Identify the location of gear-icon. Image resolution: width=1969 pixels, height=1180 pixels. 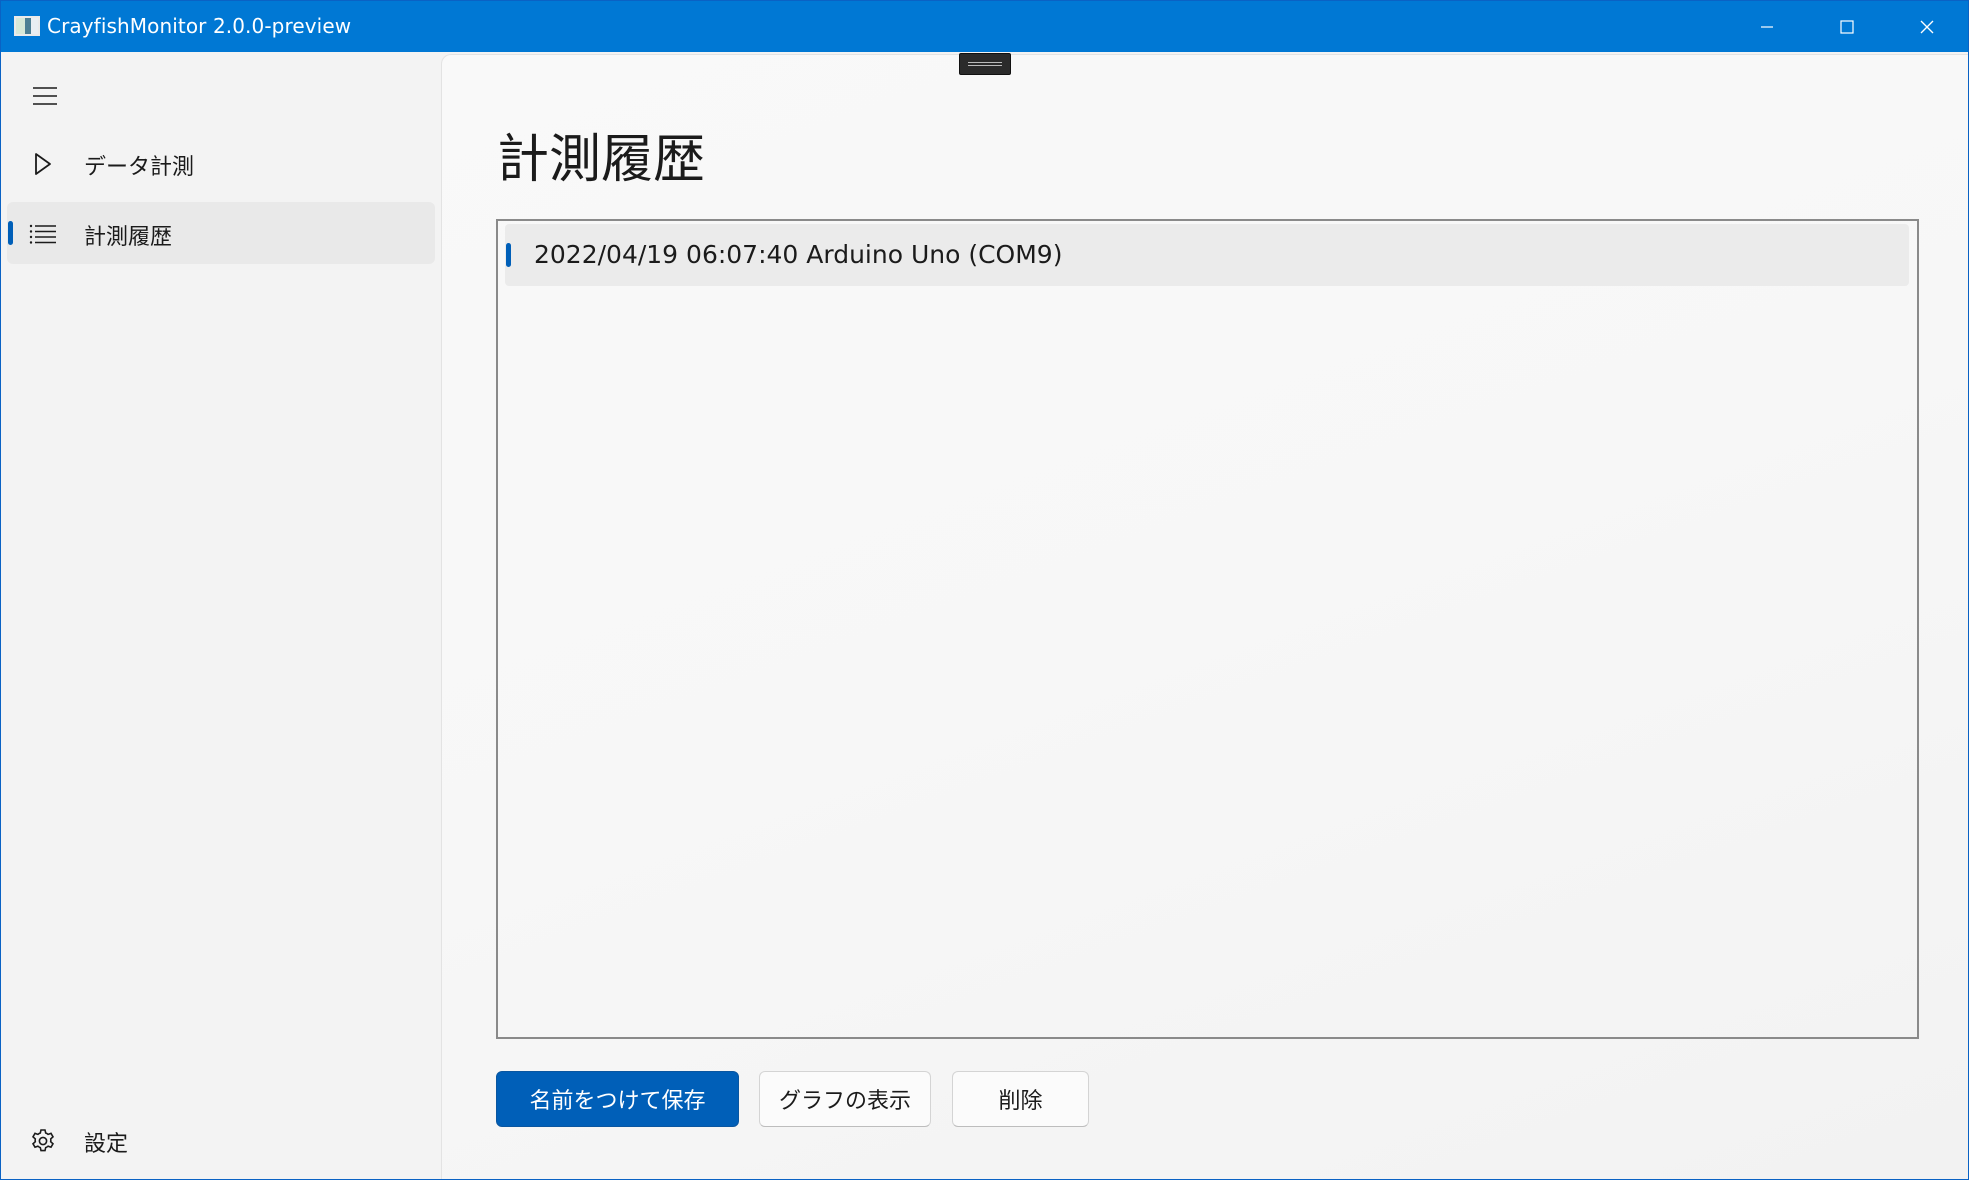
(43, 1141).